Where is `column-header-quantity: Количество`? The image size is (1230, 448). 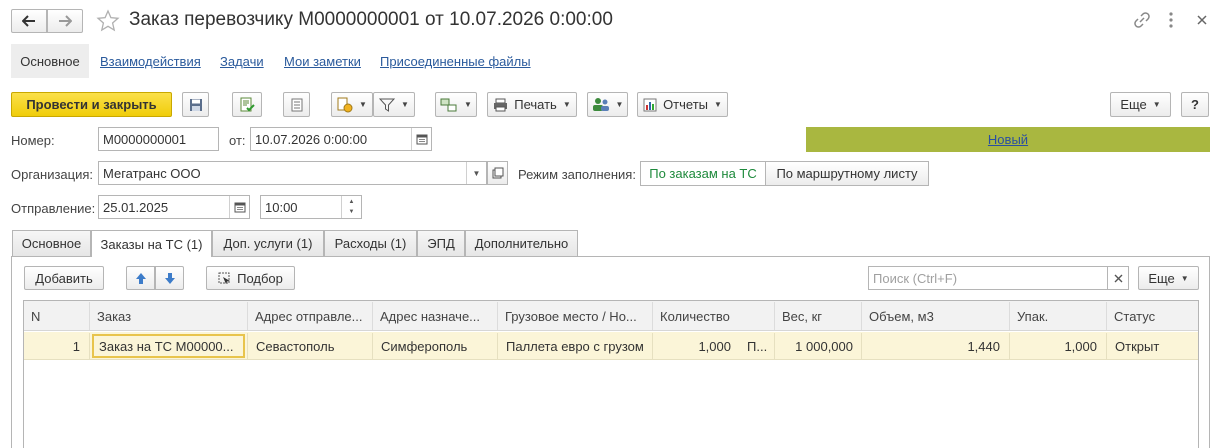 column-header-quantity: Количество is located at coordinates (714, 316).